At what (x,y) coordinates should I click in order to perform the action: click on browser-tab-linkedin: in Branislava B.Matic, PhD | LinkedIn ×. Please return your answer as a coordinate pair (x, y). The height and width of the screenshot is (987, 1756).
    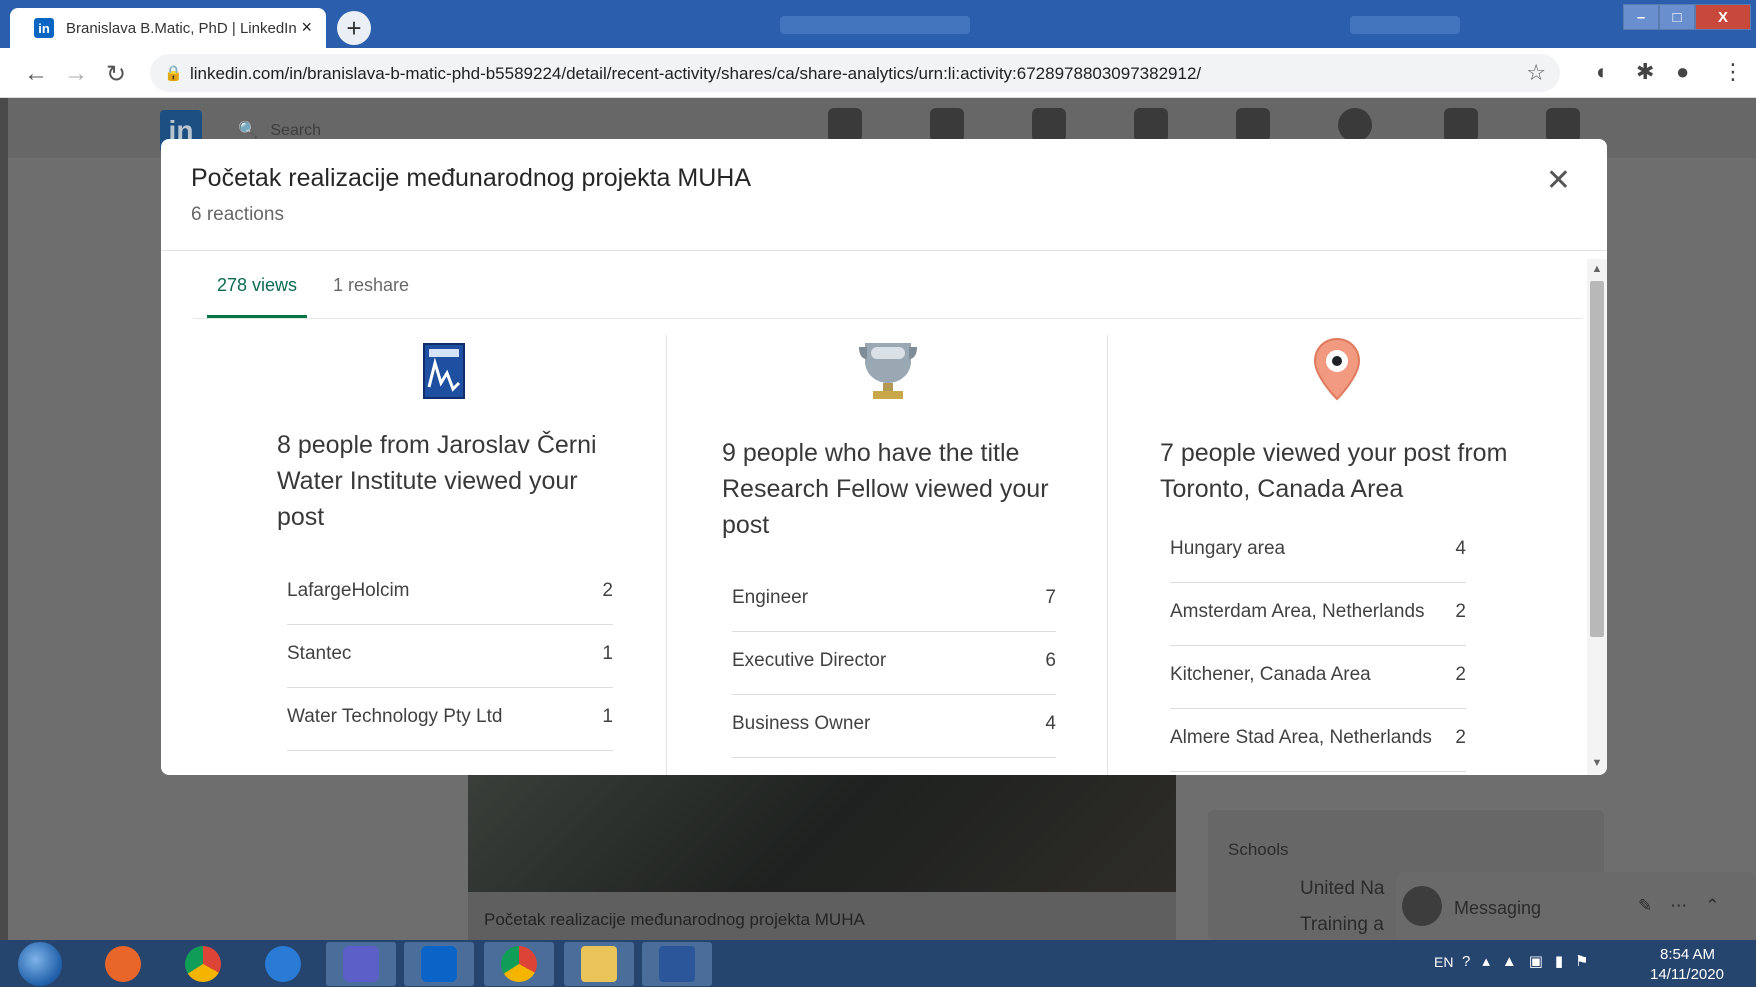
    Looking at the image, I should click on (168, 28).